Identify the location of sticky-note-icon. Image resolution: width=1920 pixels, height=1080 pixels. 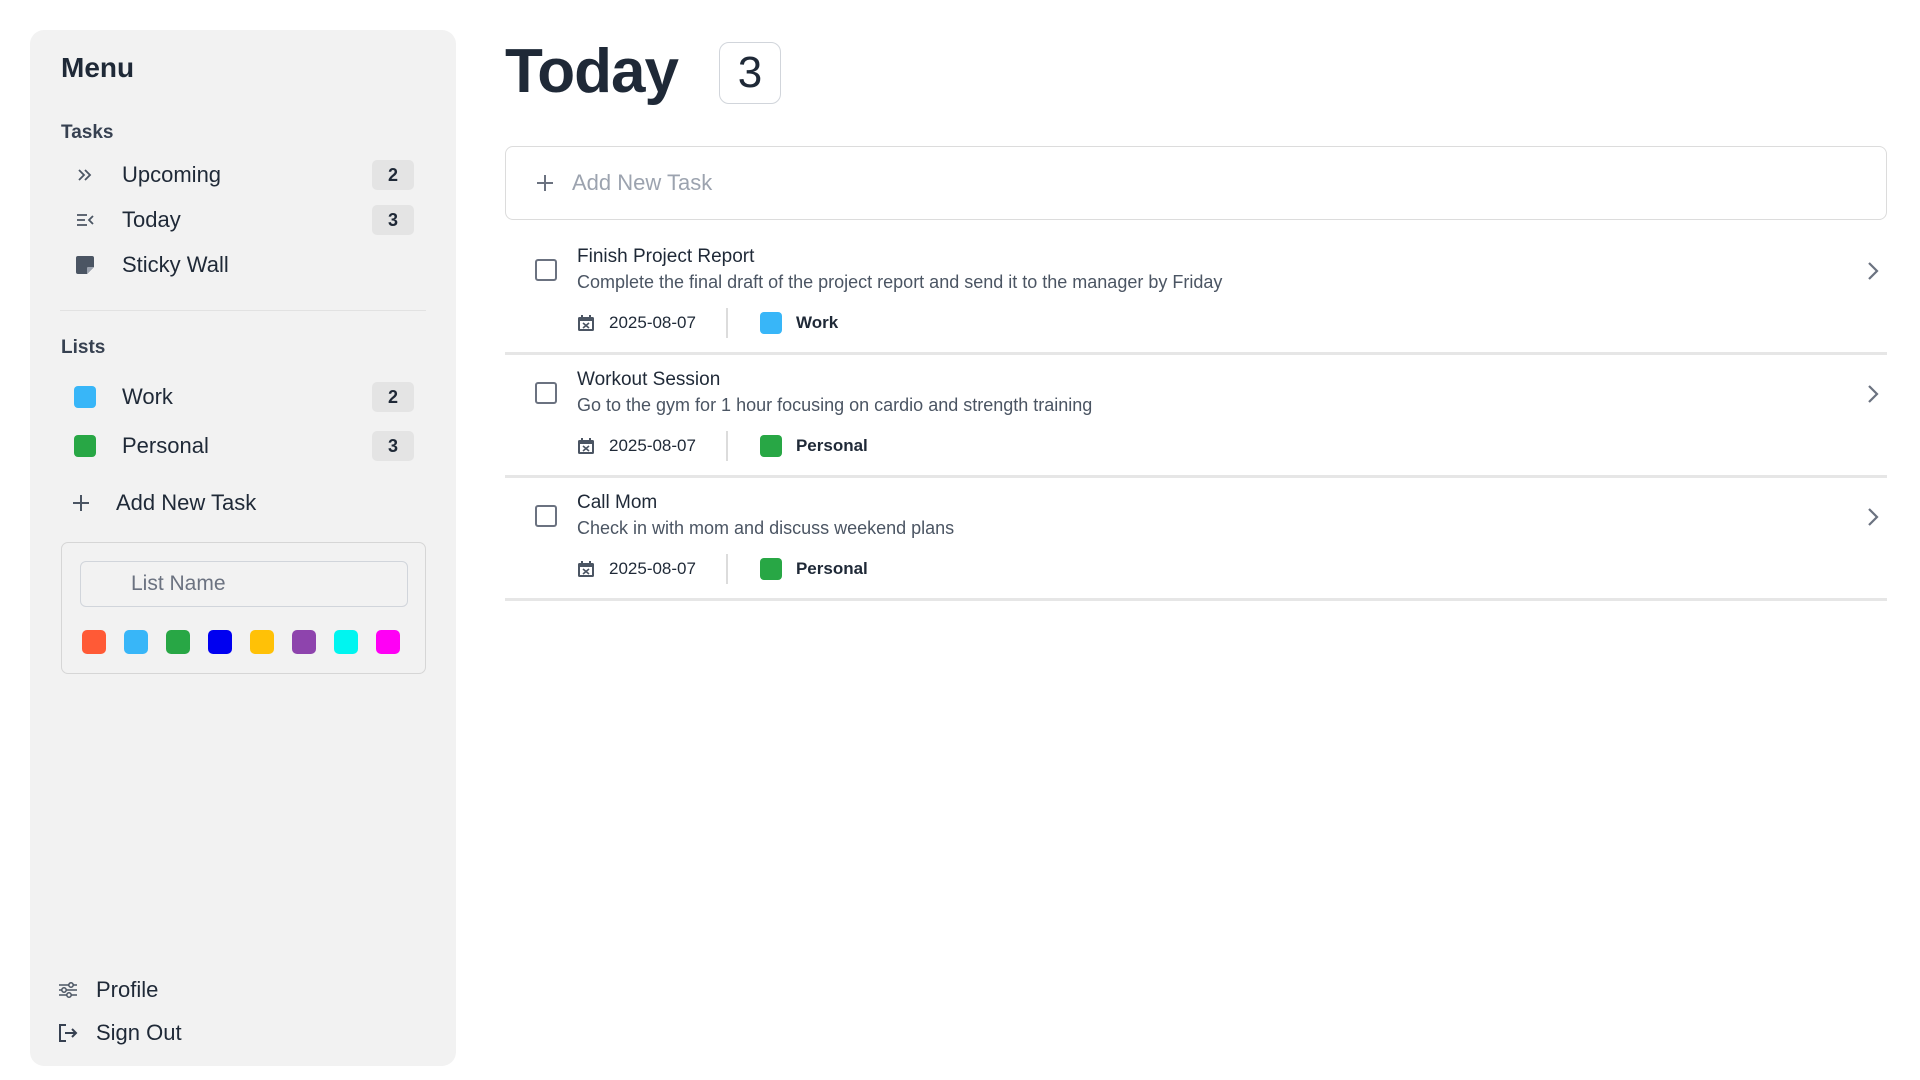
(85, 265).